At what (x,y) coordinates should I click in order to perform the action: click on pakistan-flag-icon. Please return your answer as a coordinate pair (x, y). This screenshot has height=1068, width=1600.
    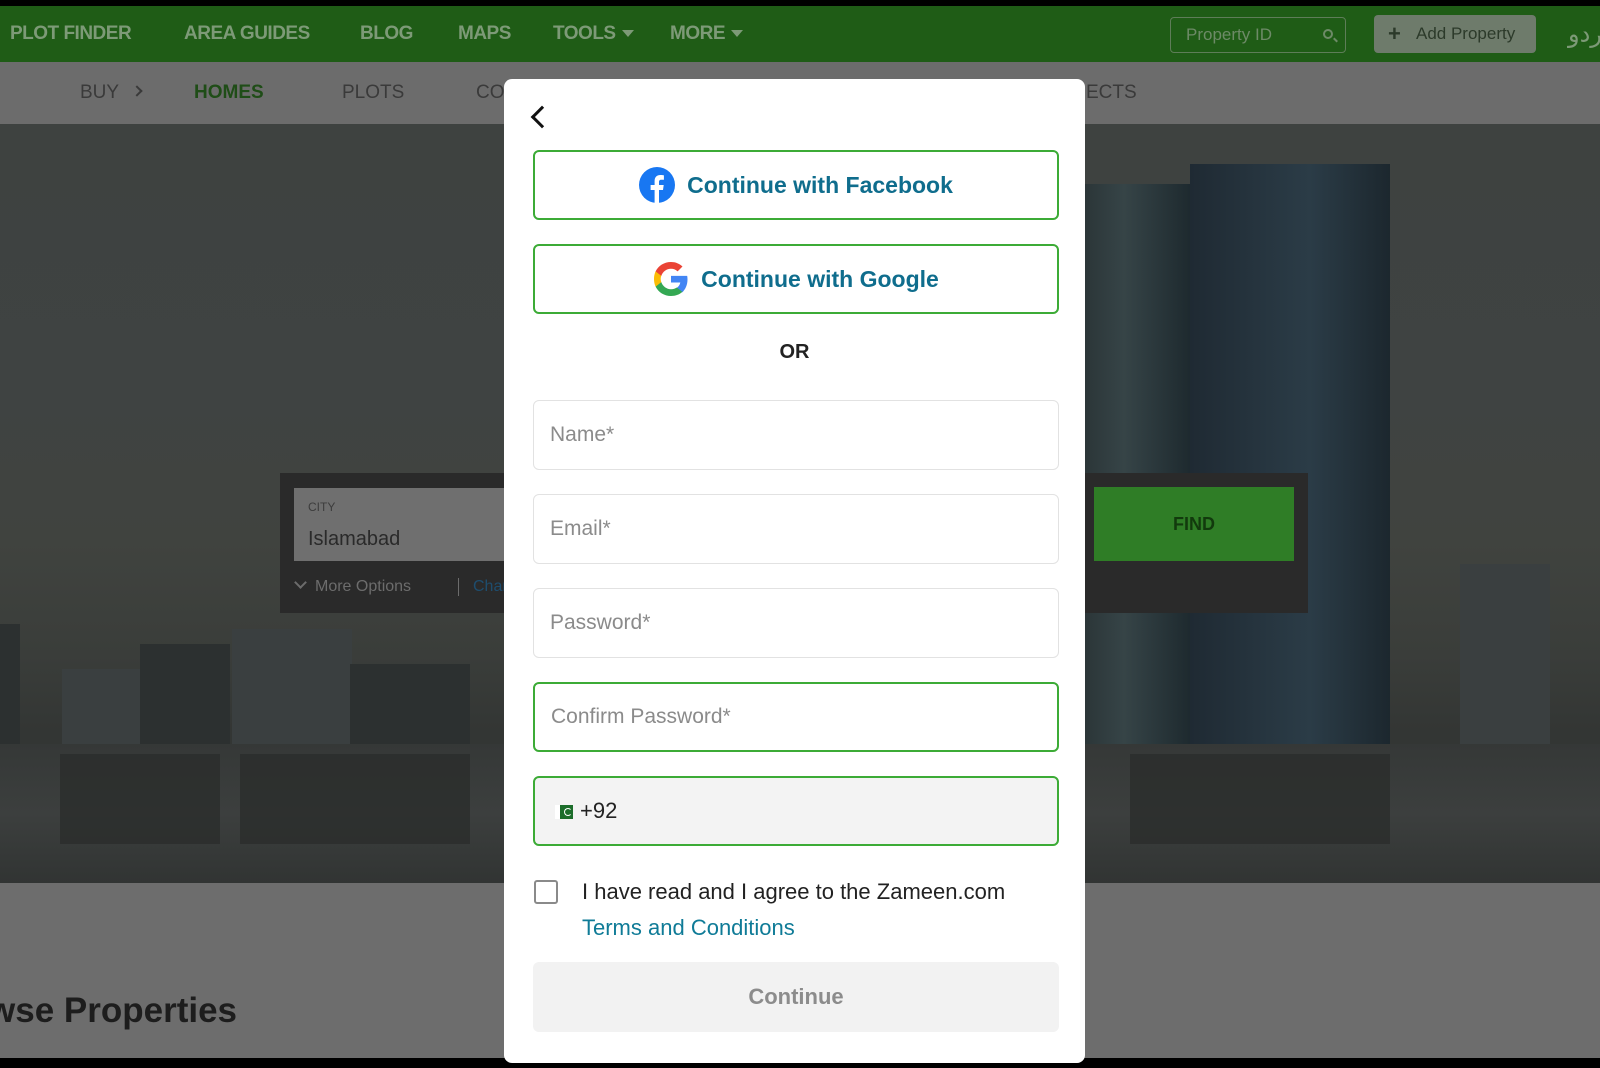
    Looking at the image, I should click on (564, 812).